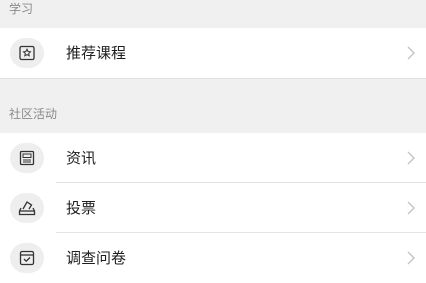  I want to click on survey-icon, so click(27, 258).